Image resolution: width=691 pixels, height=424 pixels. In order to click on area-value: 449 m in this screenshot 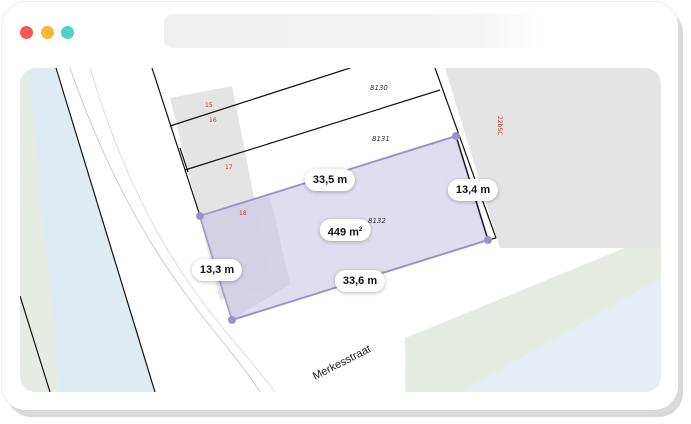, I will do `click(343, 232)`.